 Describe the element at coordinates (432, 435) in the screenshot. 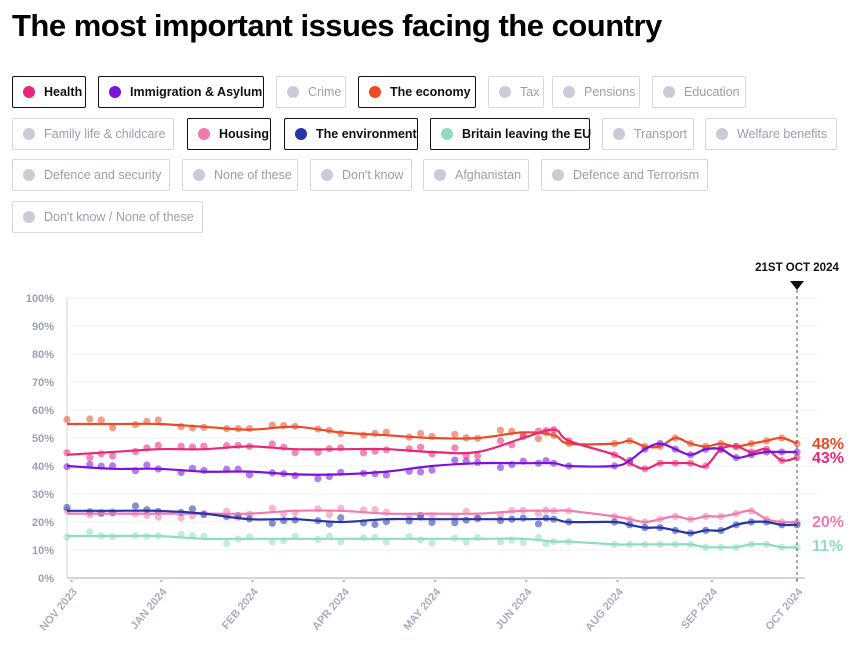

I see `series-line-the-economy` at that location.